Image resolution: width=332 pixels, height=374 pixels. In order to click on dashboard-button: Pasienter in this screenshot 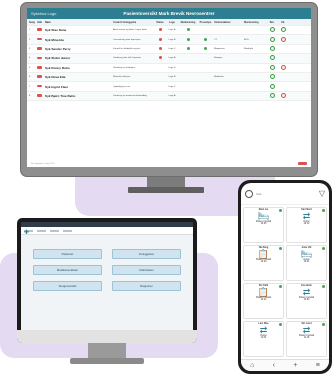, I will do `click(67, 254)`.